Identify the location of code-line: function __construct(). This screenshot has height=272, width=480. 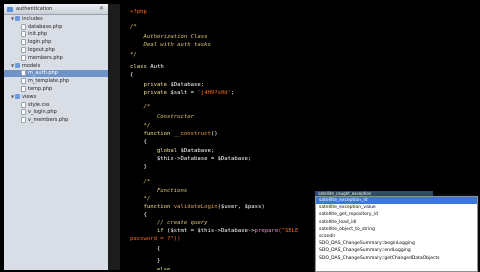
(174, 134).